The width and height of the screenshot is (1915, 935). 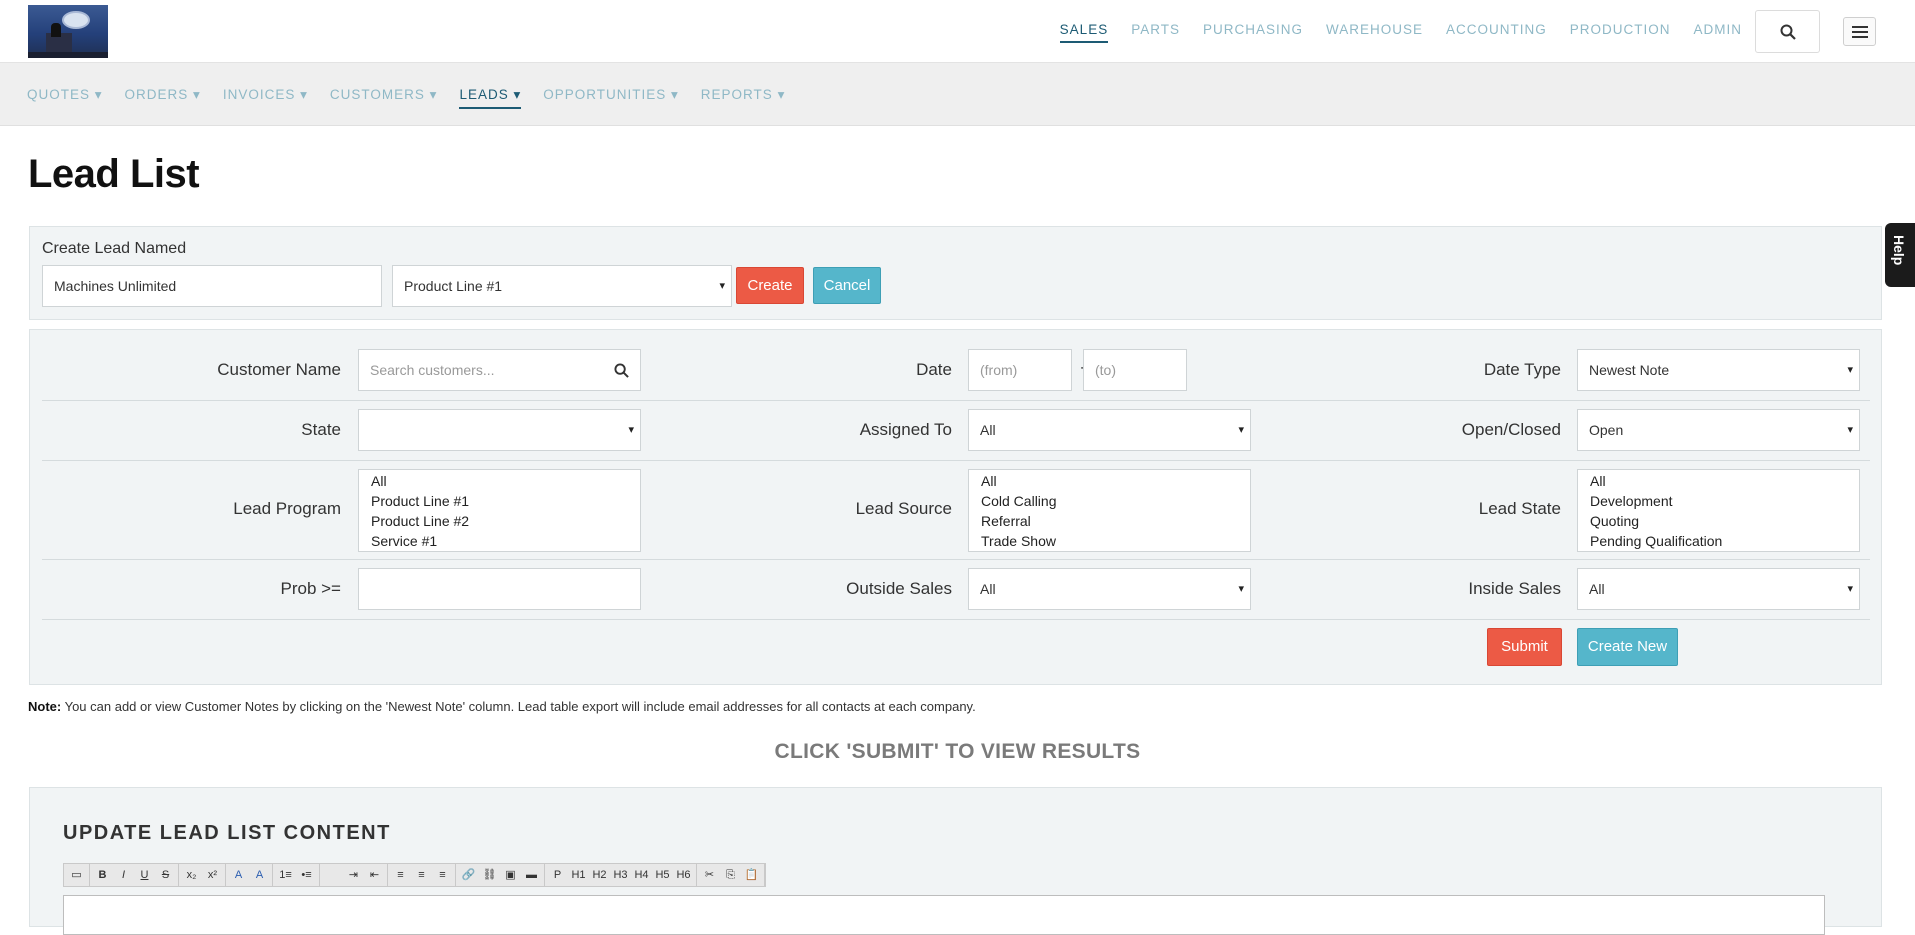 I want to click on lead-name-input: Machines Unlimited, so click(x=212, y=286).